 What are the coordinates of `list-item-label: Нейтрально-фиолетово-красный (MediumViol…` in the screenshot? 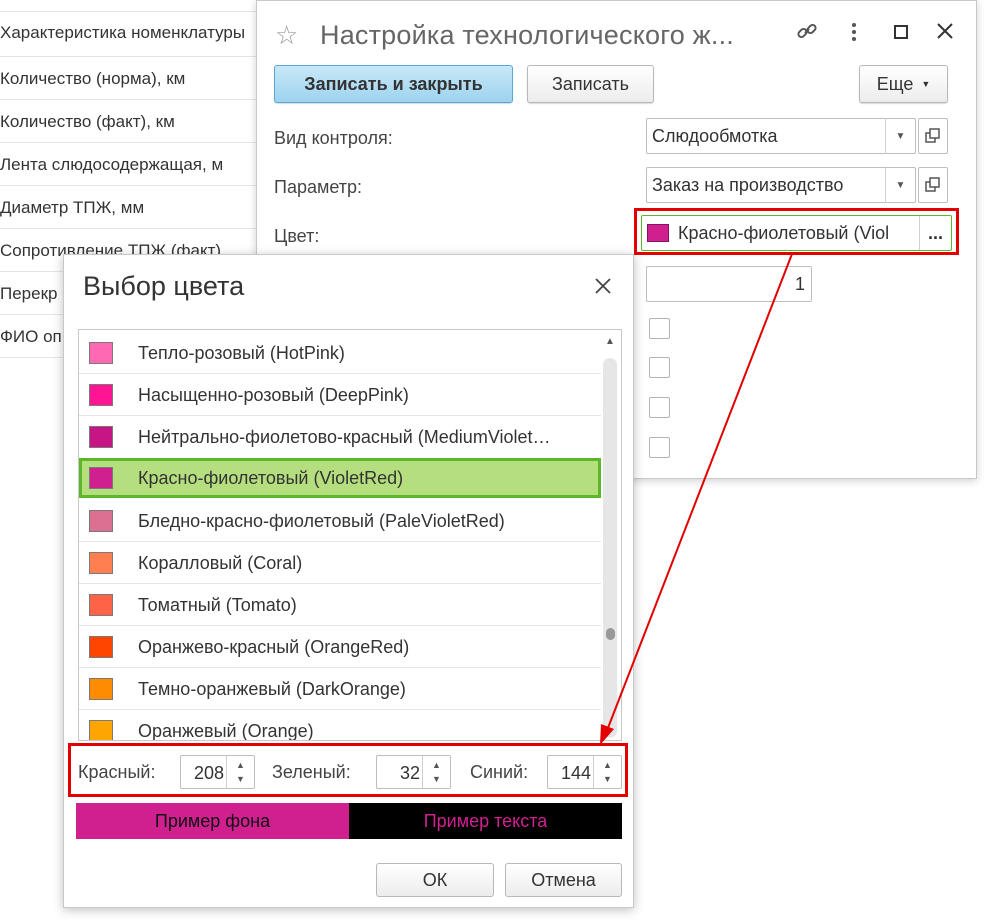 It's located at (344, 436).